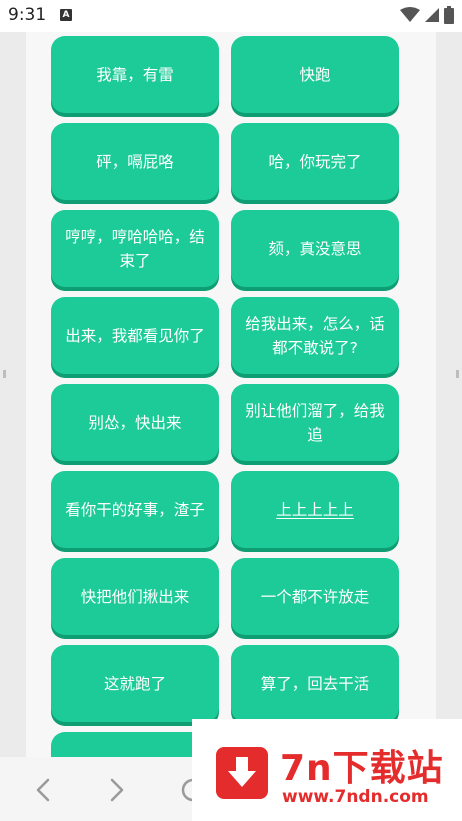  Describe the element at coordinates (355, 797) in the screenshot. I see `watermark-url: www.7ndn.com` at that location.